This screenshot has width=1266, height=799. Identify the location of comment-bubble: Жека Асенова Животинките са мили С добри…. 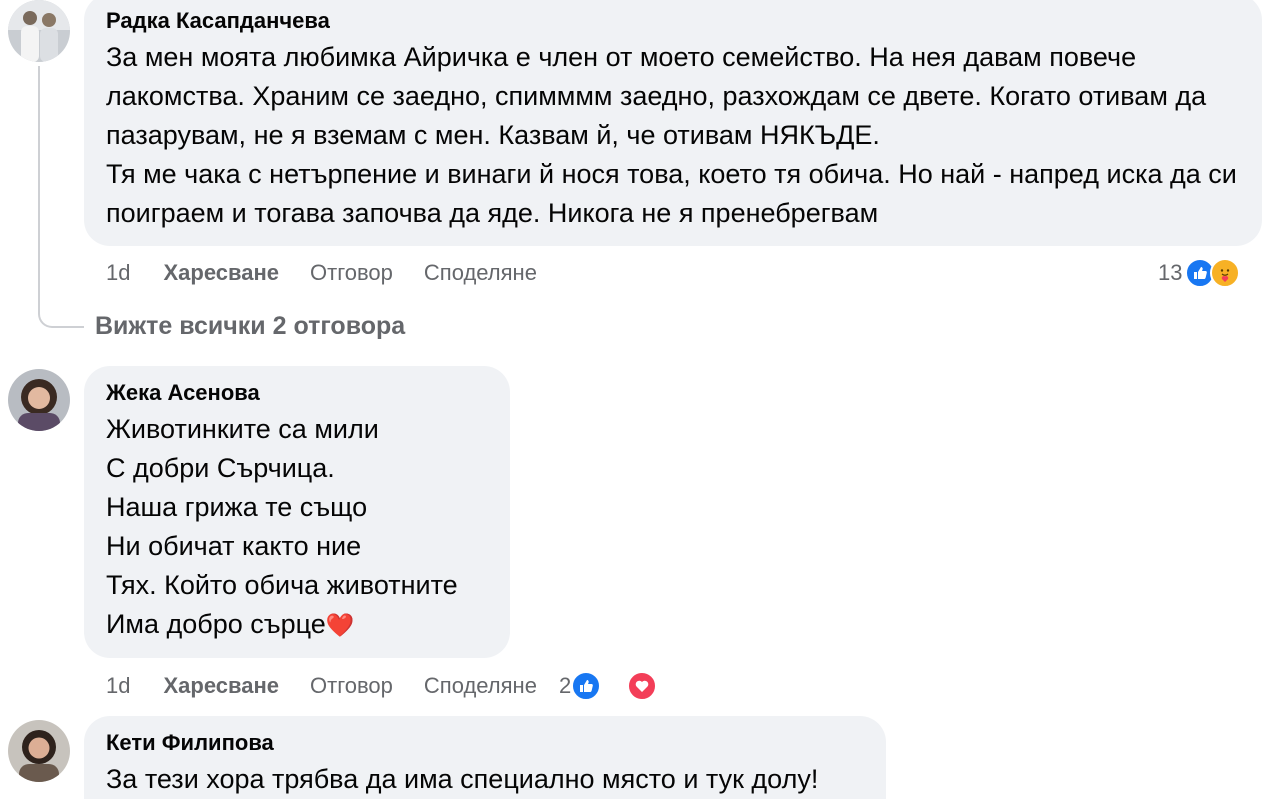
(297, 512).